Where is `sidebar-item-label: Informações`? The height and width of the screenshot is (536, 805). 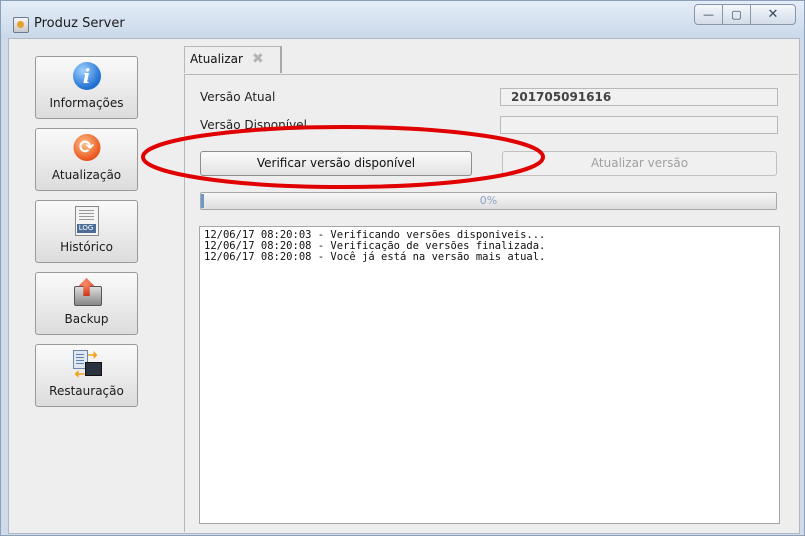 sidebar-item-label: Informações is located at coordinates (86, 103).